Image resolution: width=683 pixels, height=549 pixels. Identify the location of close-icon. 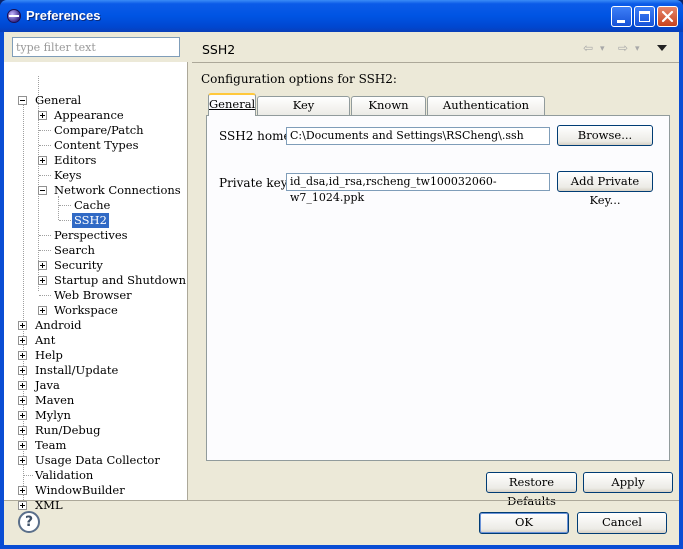
(667, 16).